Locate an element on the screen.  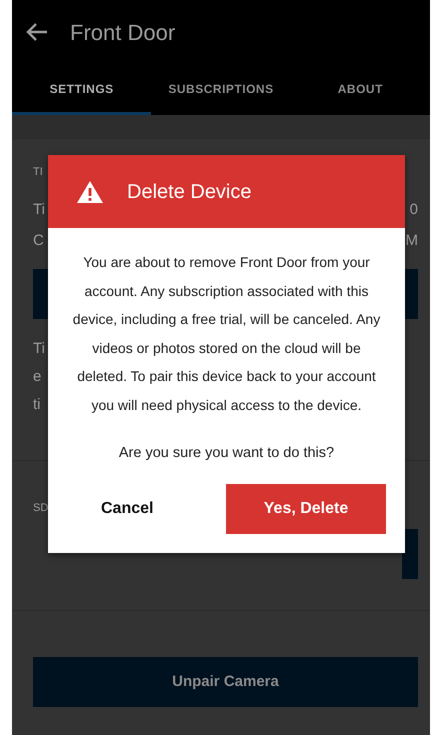
paragraph-text: Ti is located at coordinates (39, 349).